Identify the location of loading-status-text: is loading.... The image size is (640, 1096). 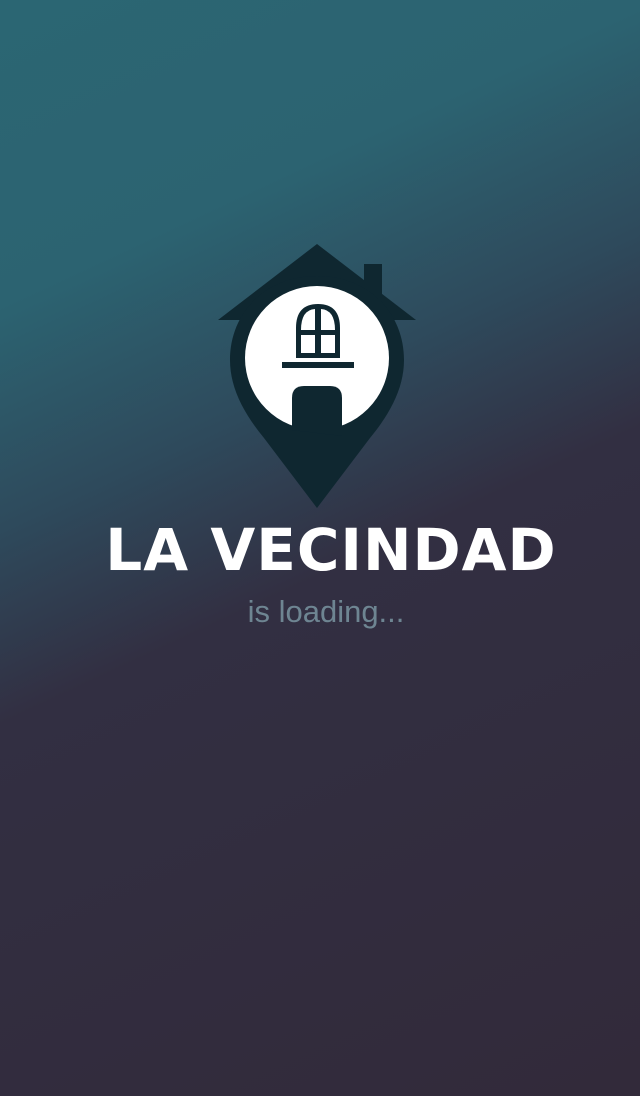
(326, 611).